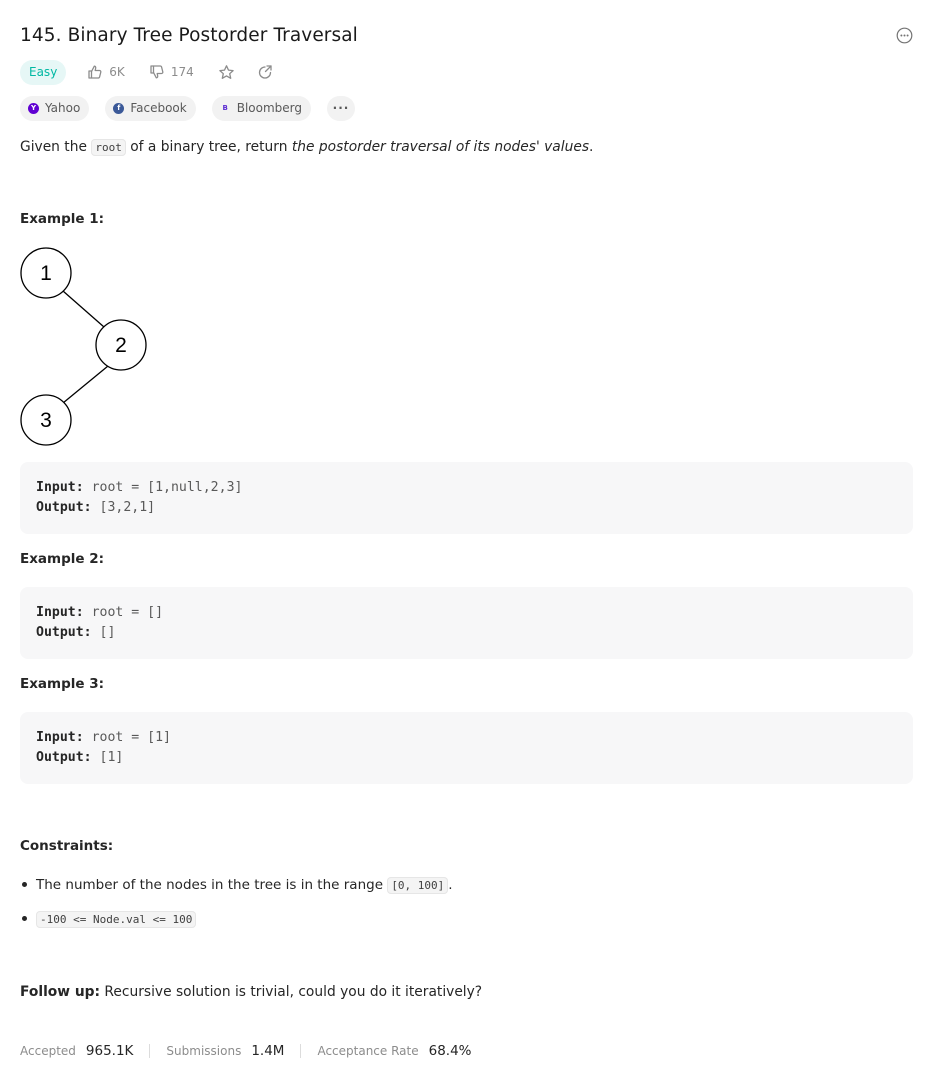 Image resolution: width=933 pixels, height=1074 pixels. Describe the element at coordinates (83, 346) in the screenshot. I see `tree-diagram: 1 2 3` at that location.